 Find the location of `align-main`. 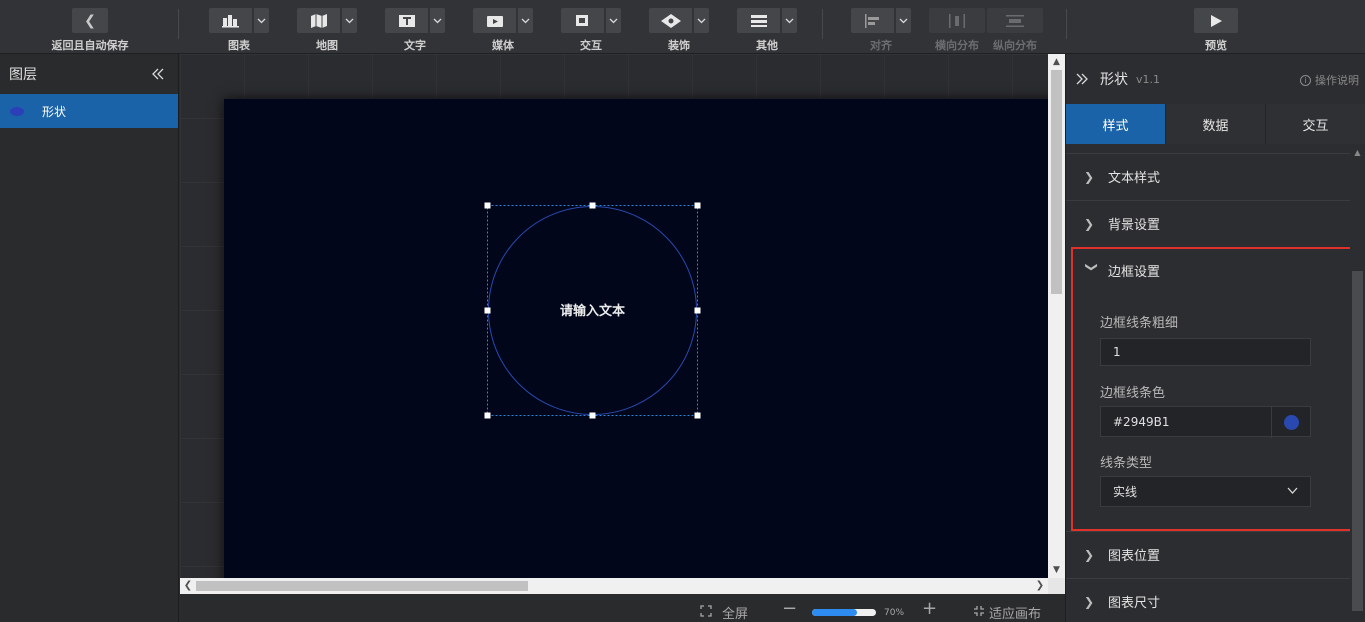

align-main is located at coordinates (872, 20).